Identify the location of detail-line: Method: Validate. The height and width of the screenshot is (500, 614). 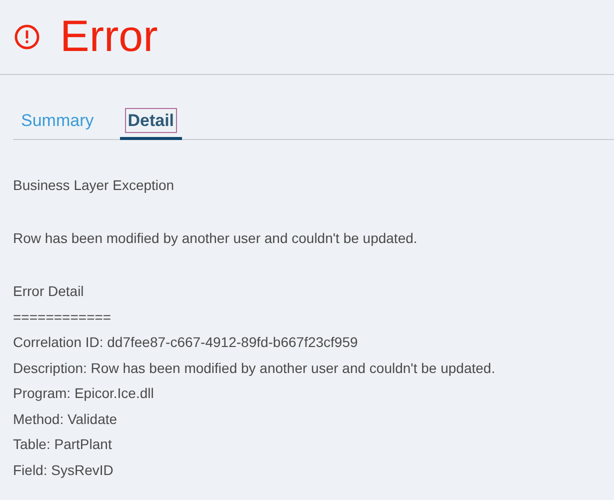
(65, 419).